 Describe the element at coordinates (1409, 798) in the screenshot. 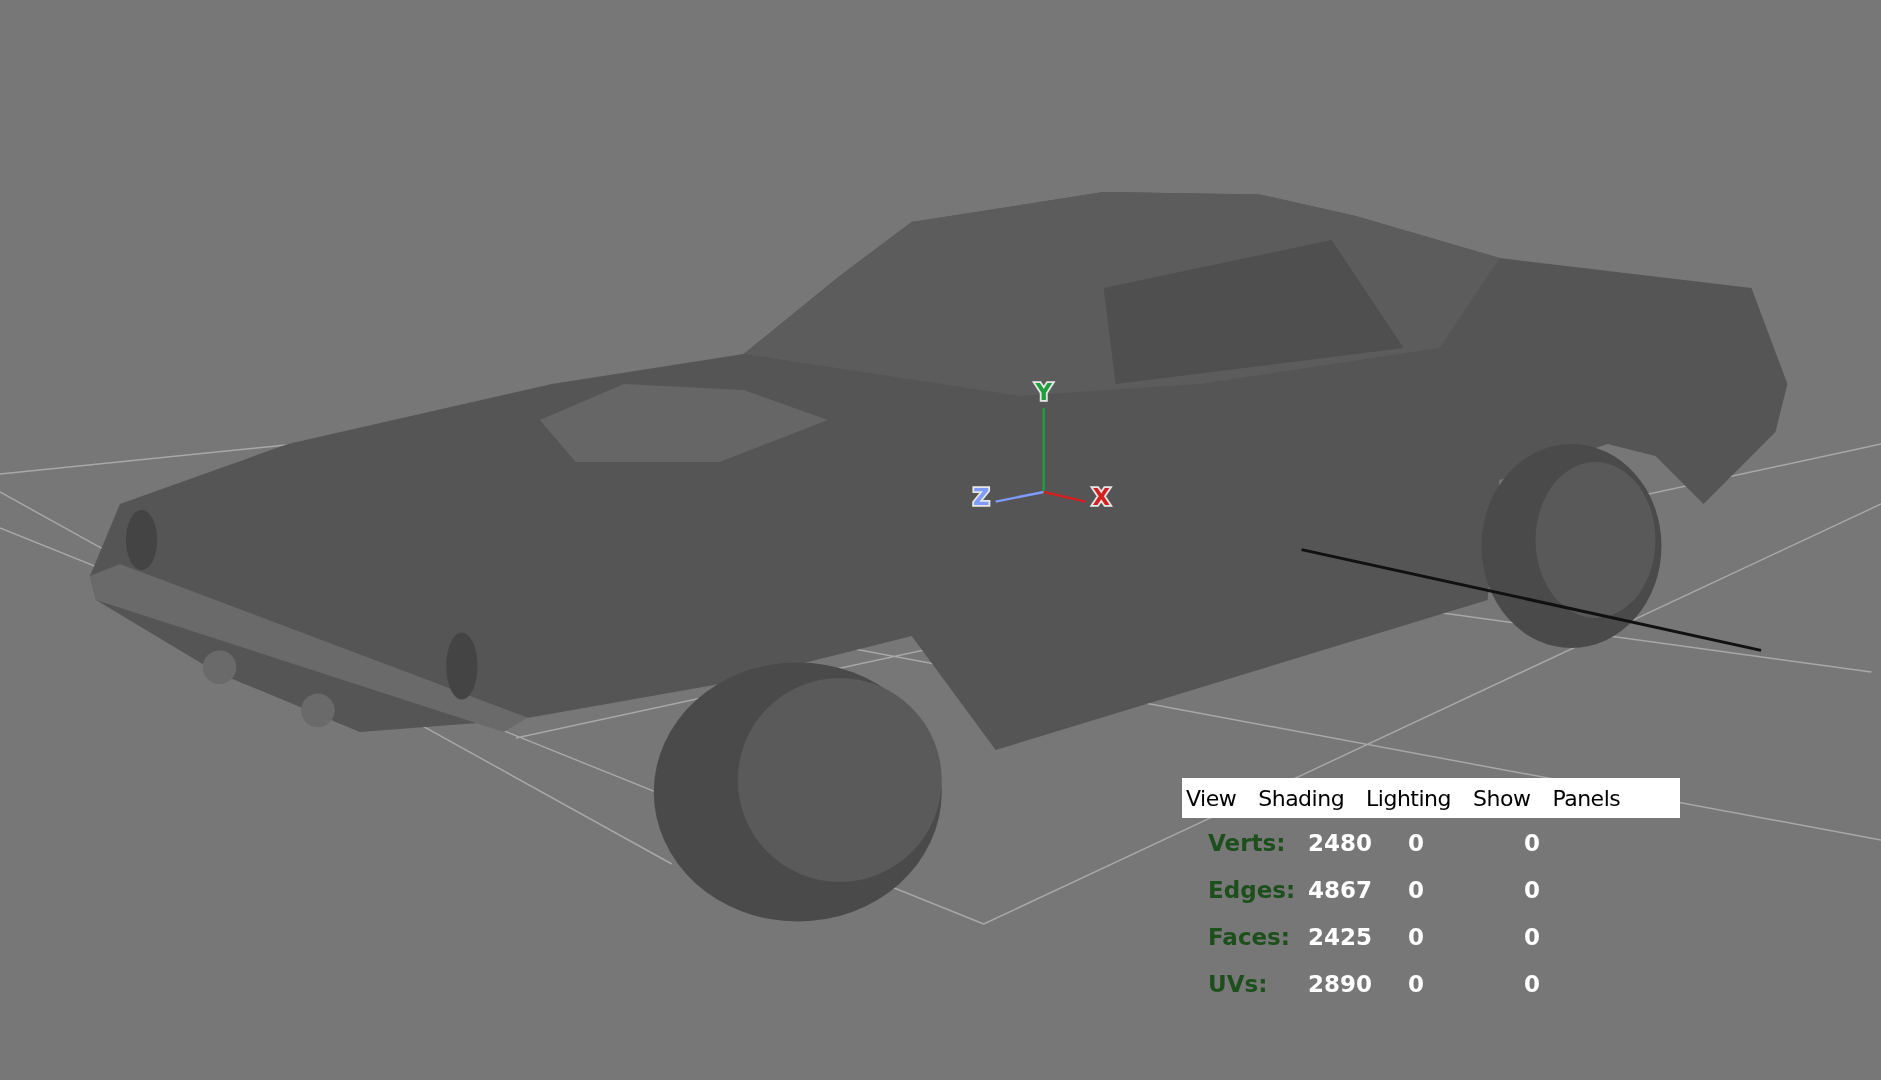

I see `menu-item: Lighting` at that location.